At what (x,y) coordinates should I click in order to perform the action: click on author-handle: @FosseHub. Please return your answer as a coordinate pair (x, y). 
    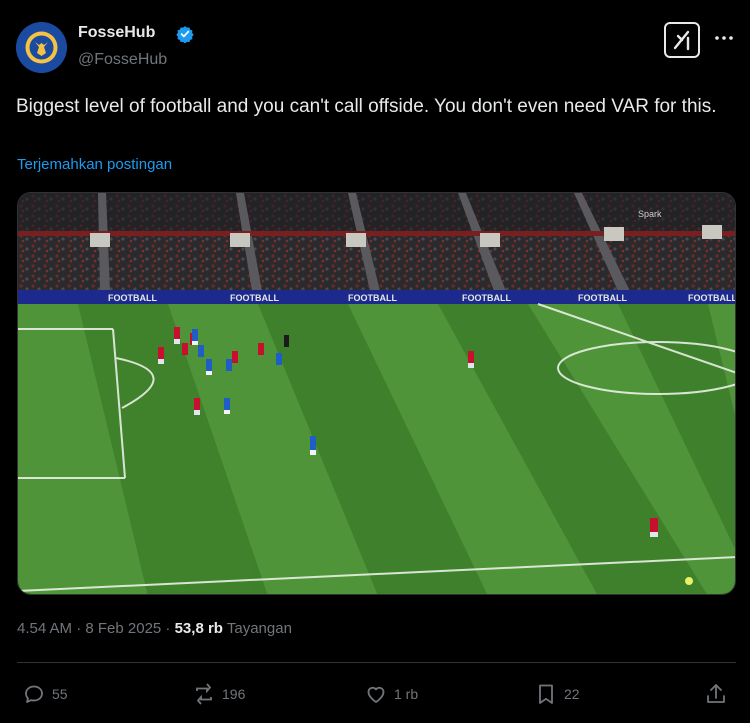
    Looking at the image, I should click on (122, 60).